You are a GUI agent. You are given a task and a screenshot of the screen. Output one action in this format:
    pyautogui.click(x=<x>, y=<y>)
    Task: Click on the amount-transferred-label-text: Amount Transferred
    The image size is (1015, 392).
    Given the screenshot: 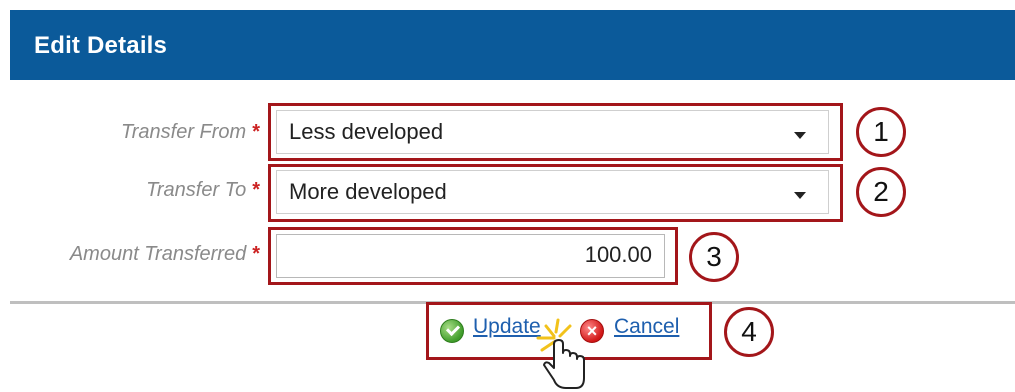 What is the action you would take?
    pyautogui.click(x=158, y=254)
    